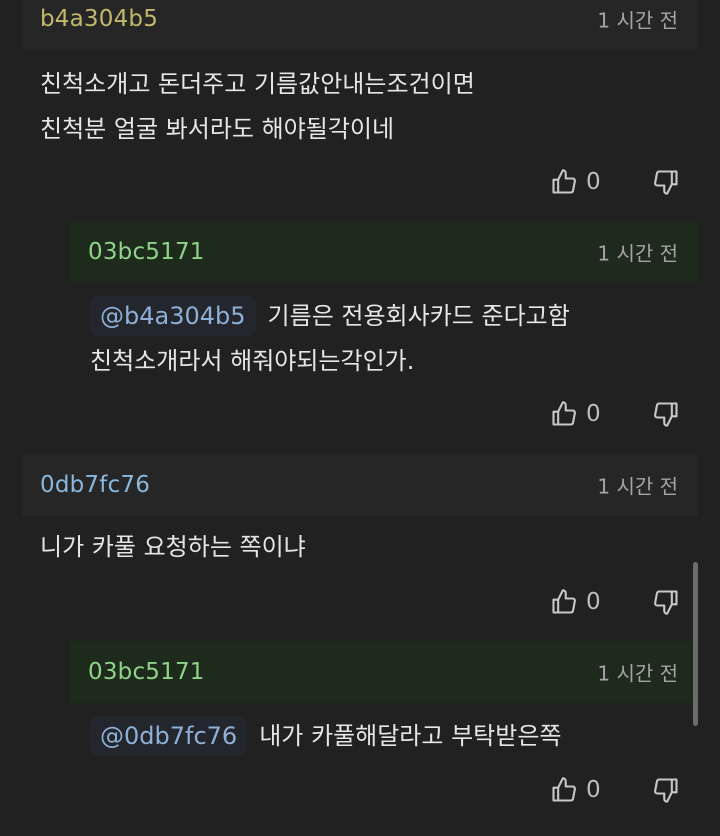  What do you see at coordinates (418, 316) in the screenshot?
I see `reply-text: 기름은 전용회사카드 준다고함` at bounding box center [418, 316].